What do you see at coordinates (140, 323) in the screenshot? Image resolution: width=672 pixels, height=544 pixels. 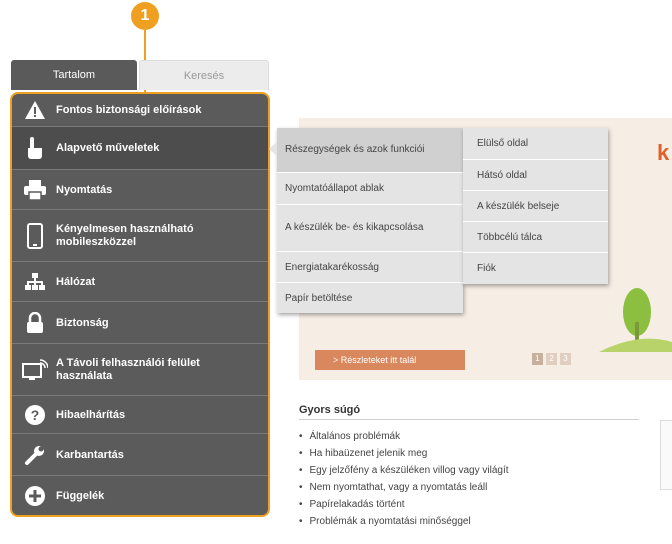 I see `sidebar-item-security: Biztonság` at bounding box center [140, 323].